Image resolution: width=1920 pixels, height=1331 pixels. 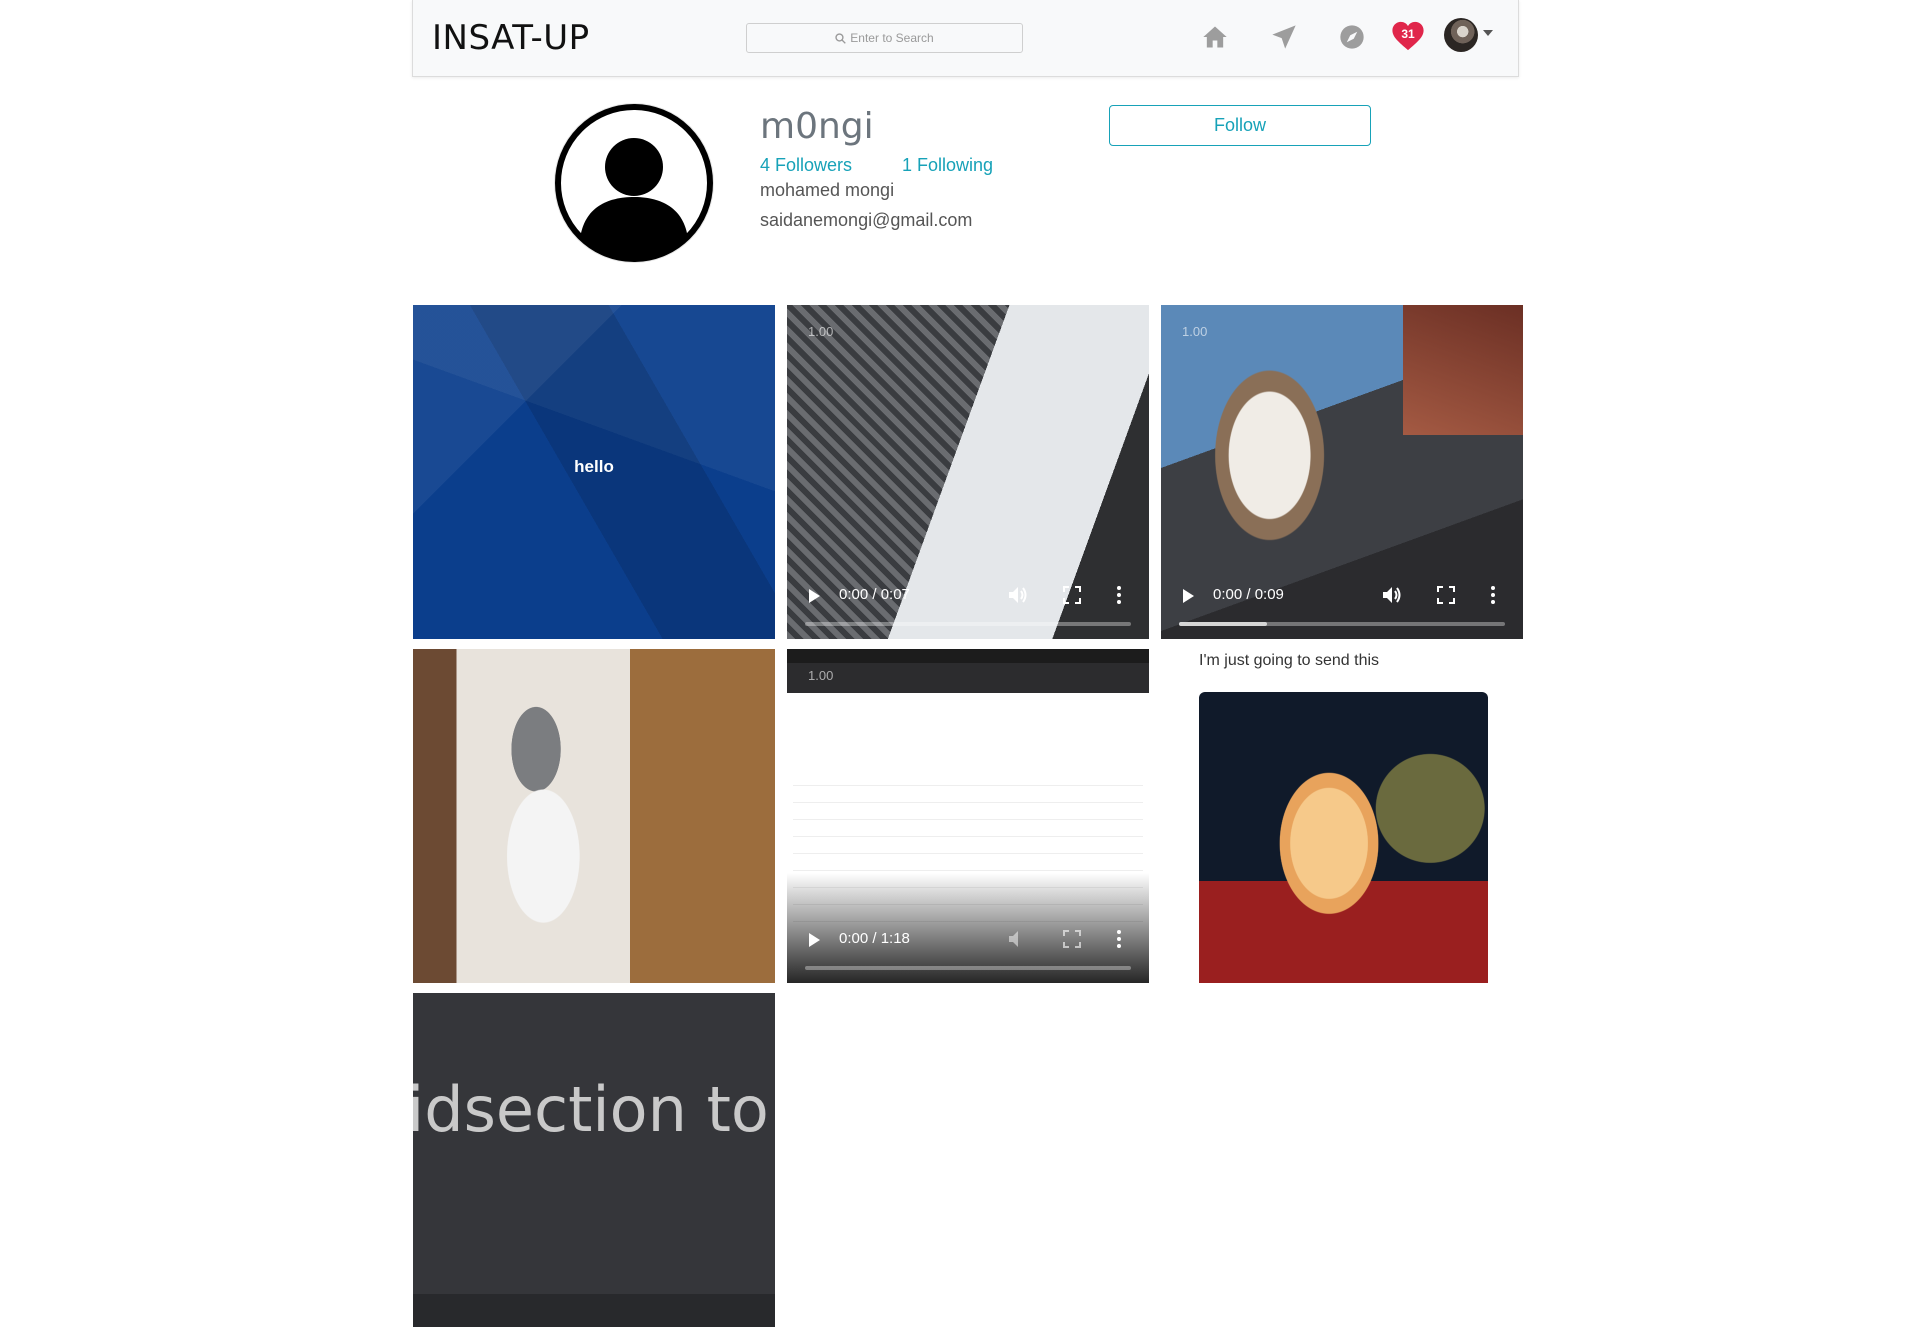 I want to click on profile-username: m0ngi, so click(x=817, y=126).